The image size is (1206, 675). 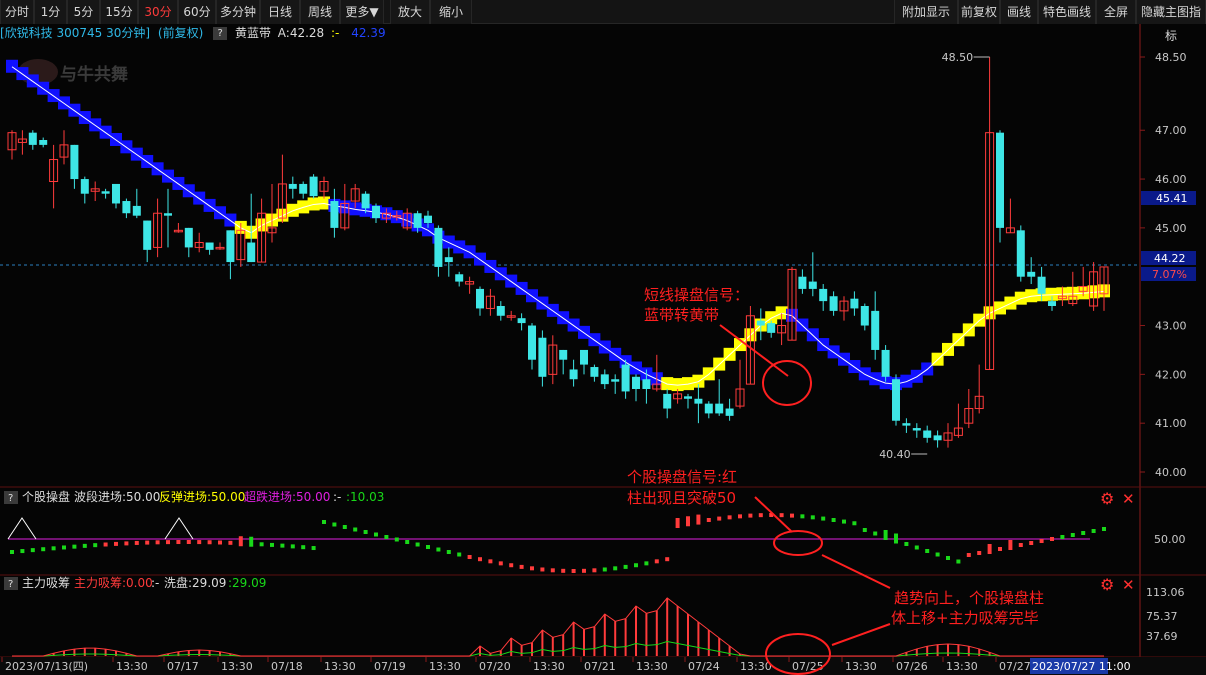 I want to click on sub2-y-tick: 75.37, so click(x=1162, y=616).